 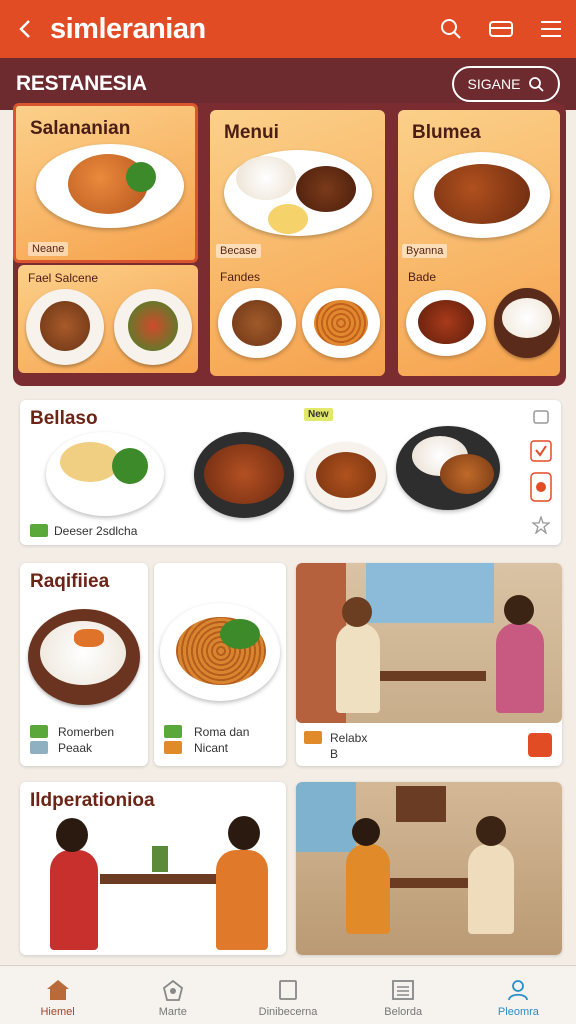 I want to click on bookmark-button, so click(x=540, y=745).